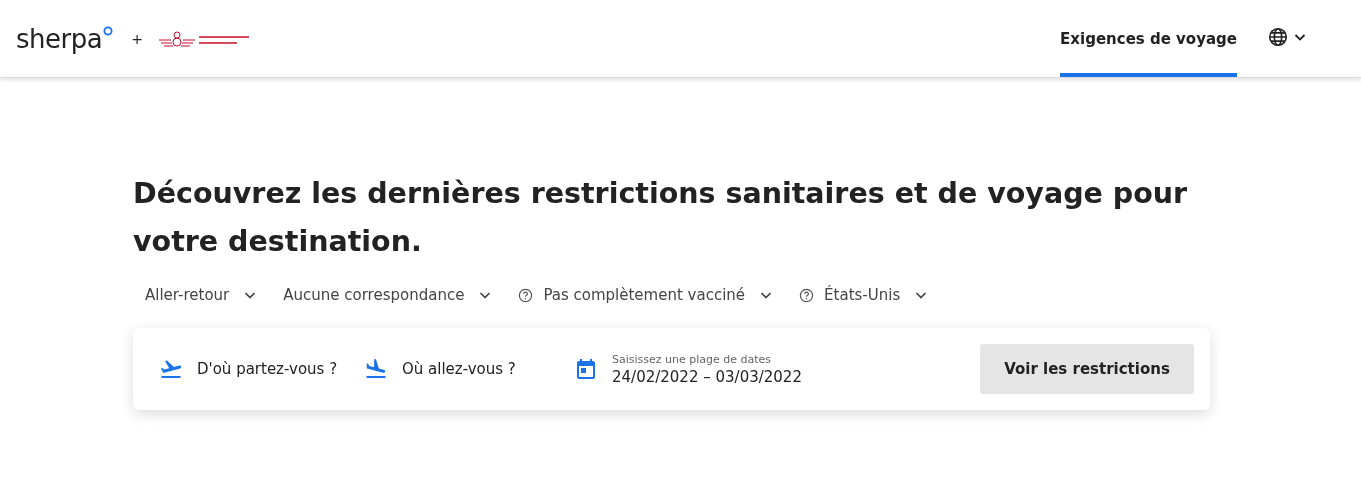 The image size is (1361, 486). I want to click on plus-sign: +, so click(137, 38).